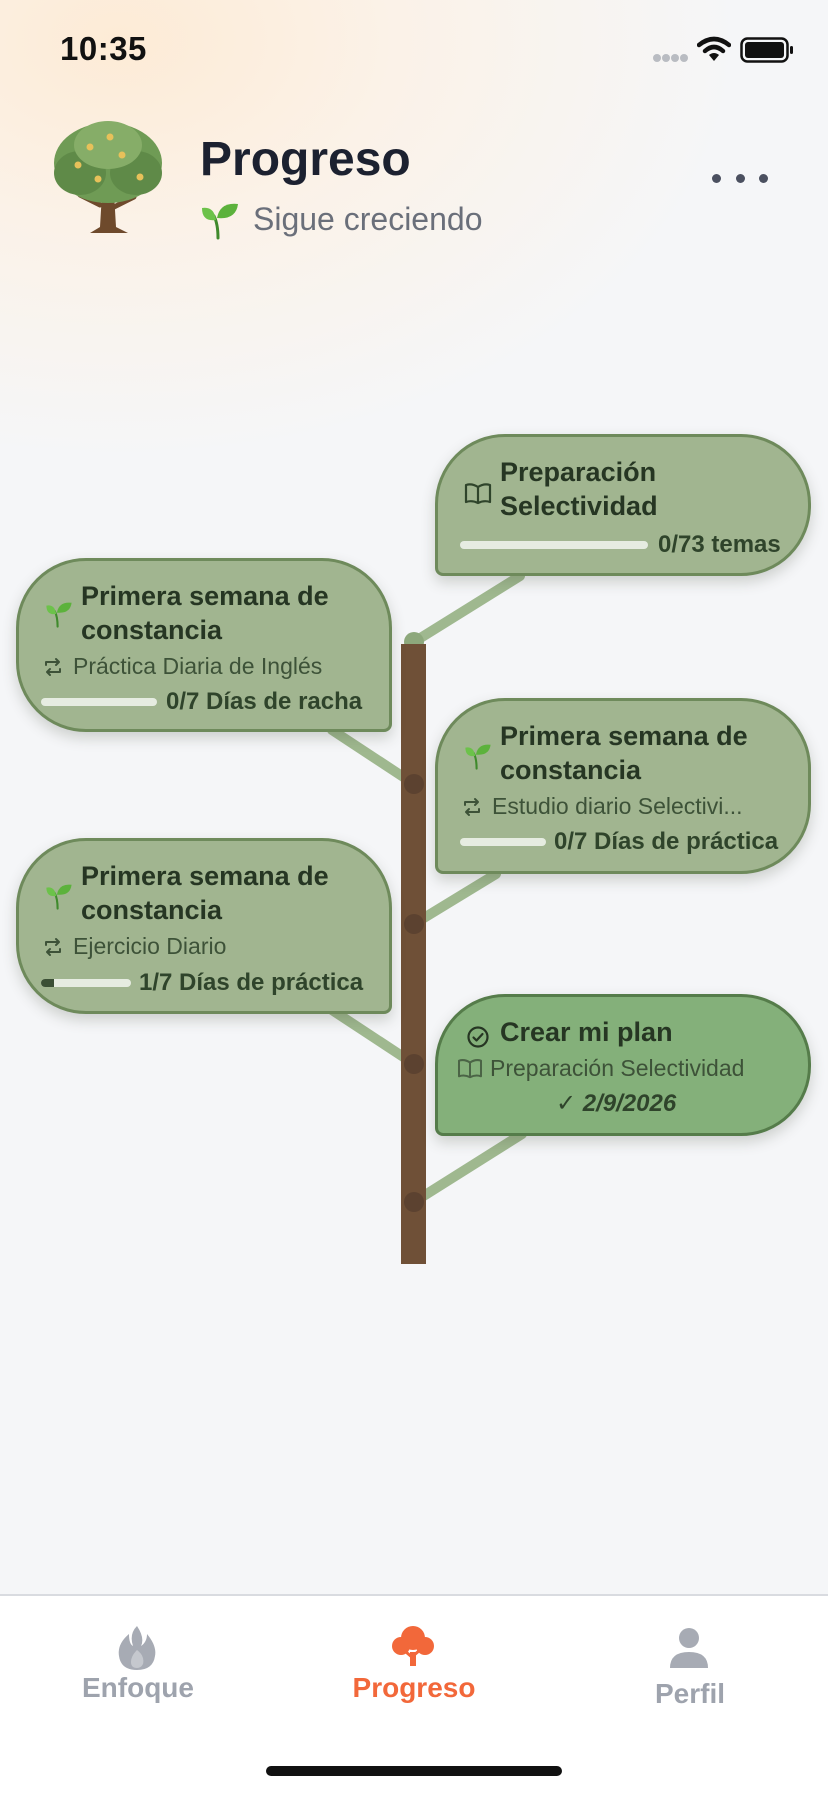  Describe the element at coordinates (690, 1693) in the screenshot. I see `tab-label: Perfil` at that location.